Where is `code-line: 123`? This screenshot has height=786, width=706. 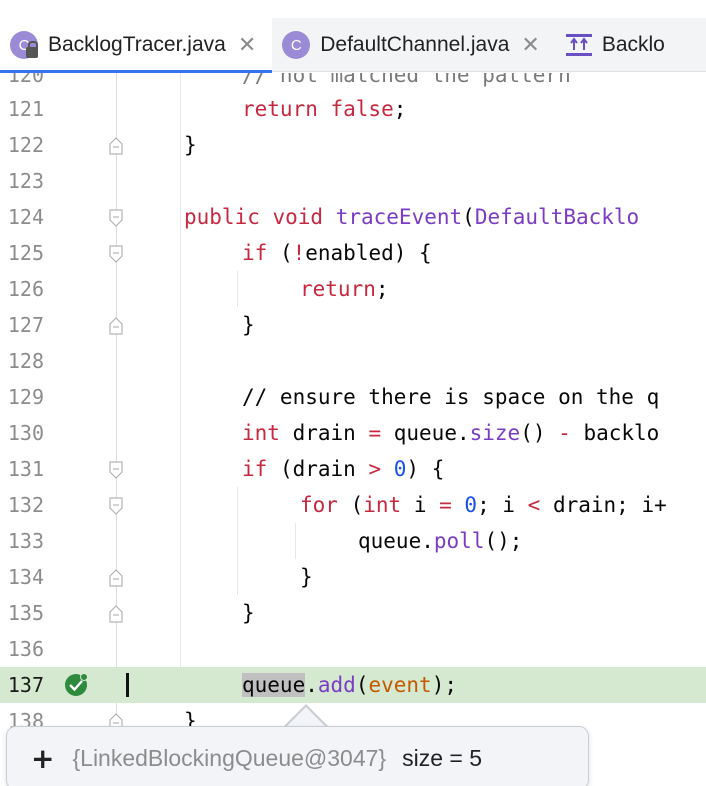 code-line: 123 is located at coordinates (353, 181).